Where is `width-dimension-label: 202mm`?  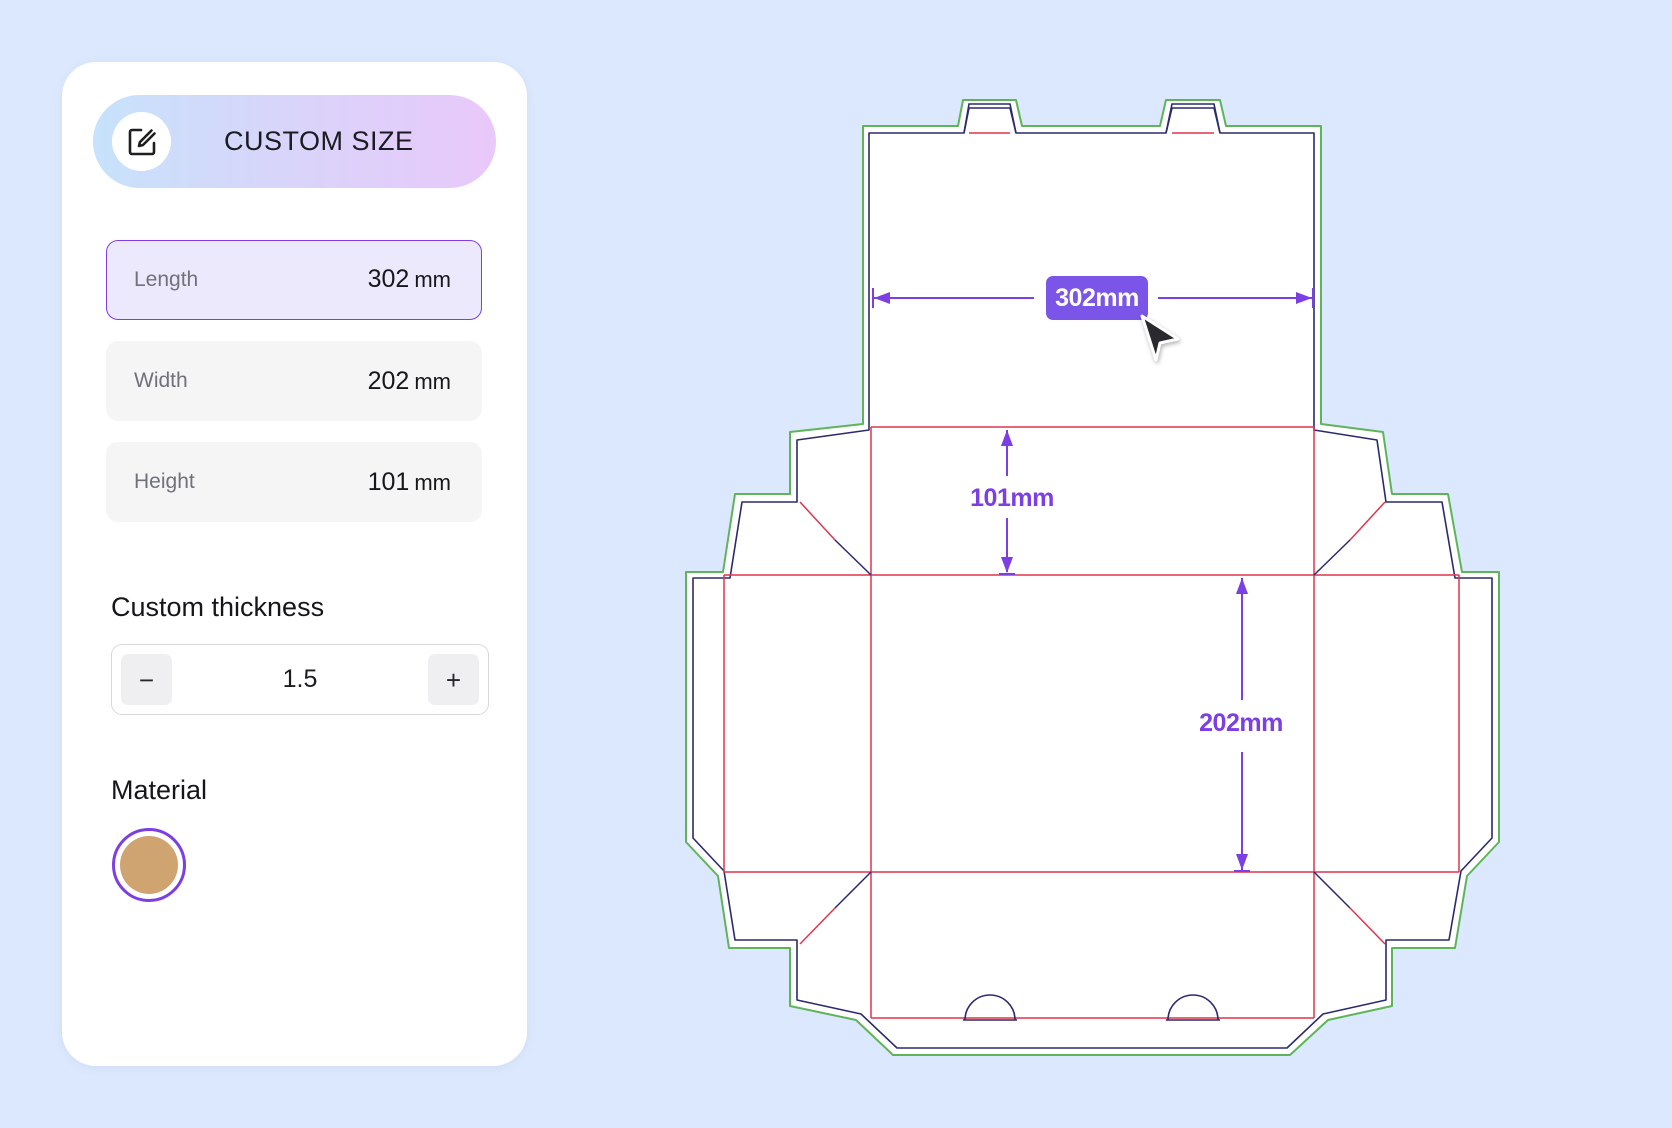
width-dimension-label: 202mm is located at coordinates (1241, 723).